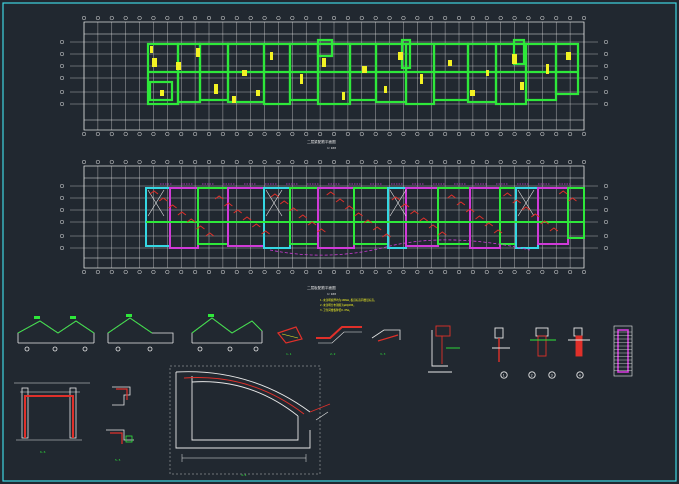 The image size is (679, 484). I want to click on plan-note-2: 2.未注明分布钢筋为φ6@200。, so click(338, 305).